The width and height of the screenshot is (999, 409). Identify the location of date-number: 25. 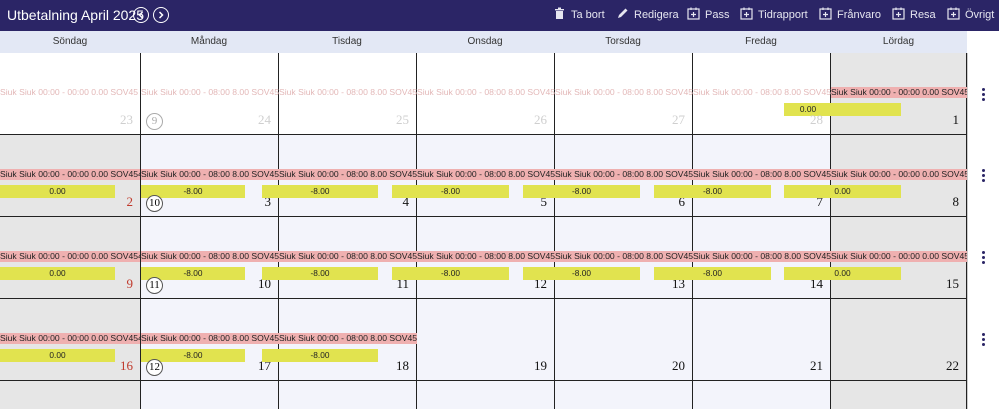
(402, 119).